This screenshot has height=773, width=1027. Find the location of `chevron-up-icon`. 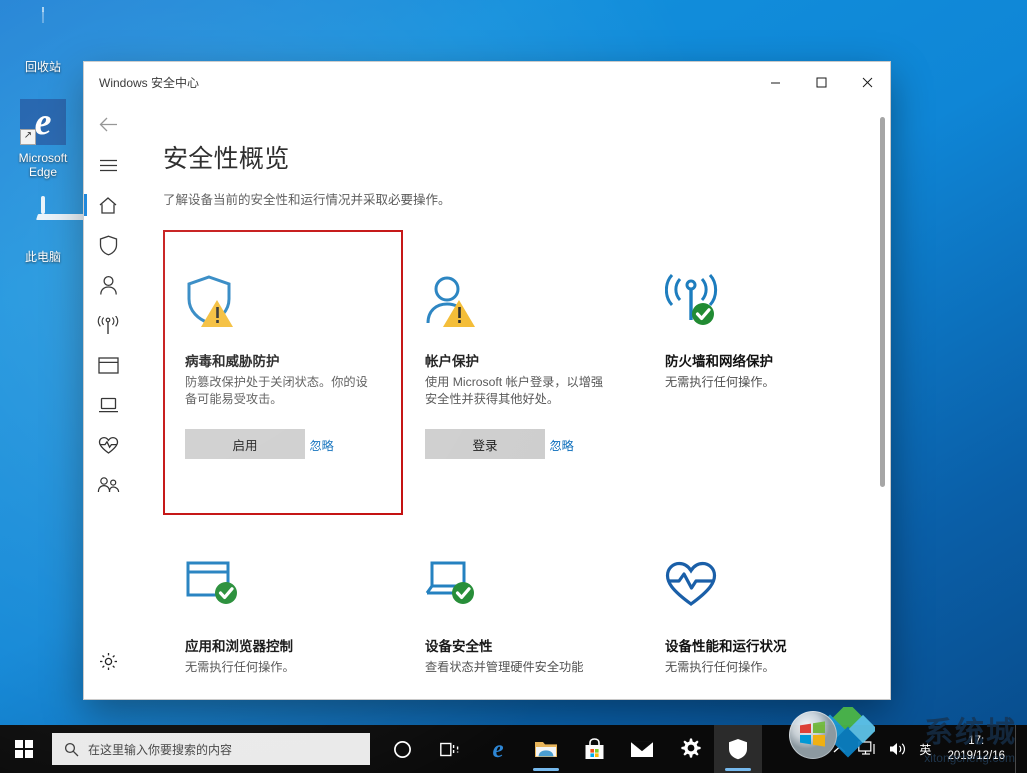

chevron-up-icon is located at coordinates (839, 748).